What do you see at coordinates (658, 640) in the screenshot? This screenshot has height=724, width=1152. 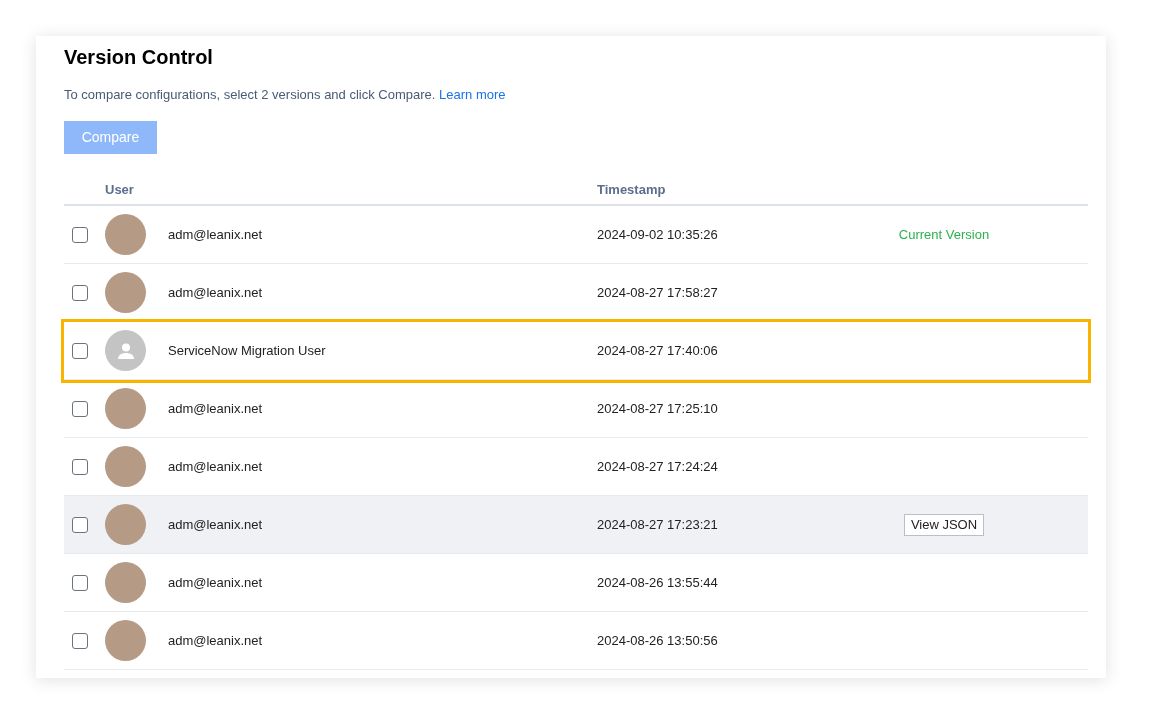 I see `timestamp: 2024-08-26 13:50:56` at bounding box center [658, 640].